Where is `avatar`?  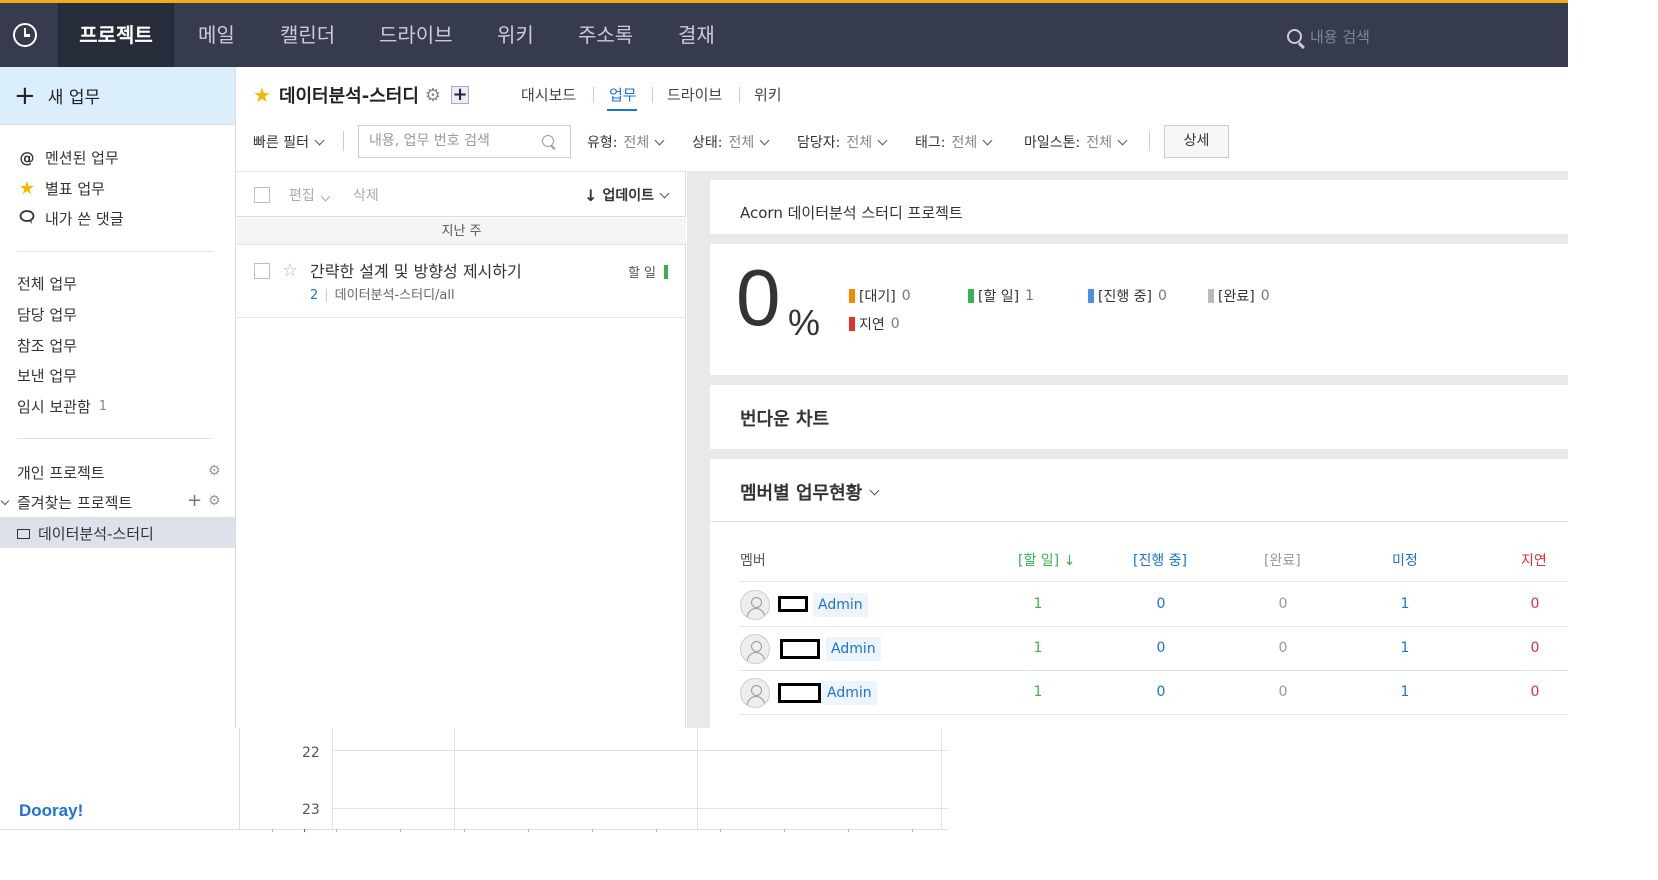
avatar is located at coordinates (755, 693).